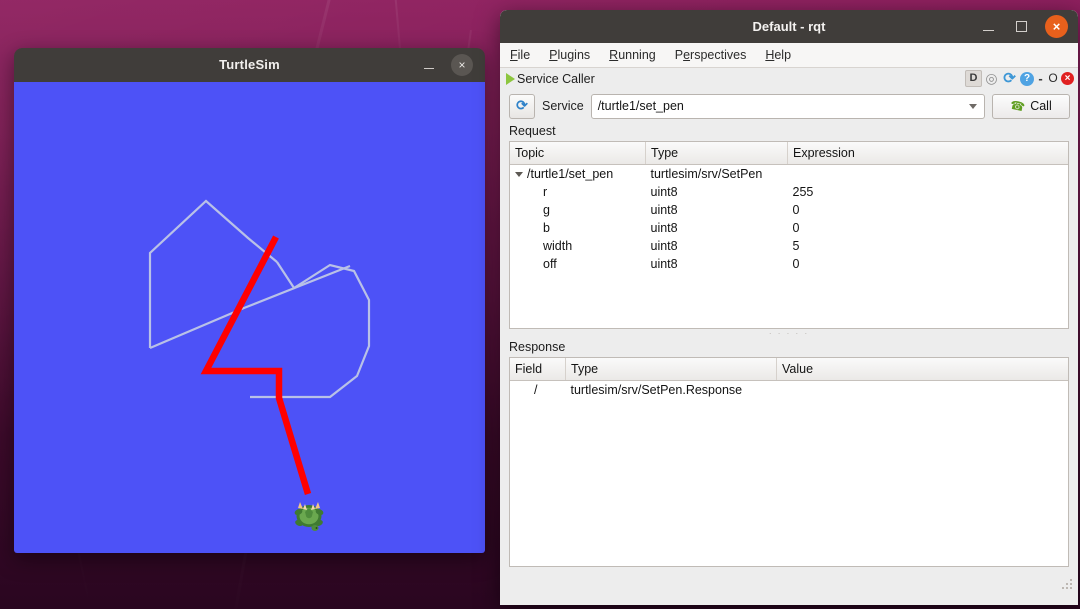 This screenshot has width=1080, height=609. I want to click on row-type: turtlesim/srv/SetPen.Response, so click(656, 390).